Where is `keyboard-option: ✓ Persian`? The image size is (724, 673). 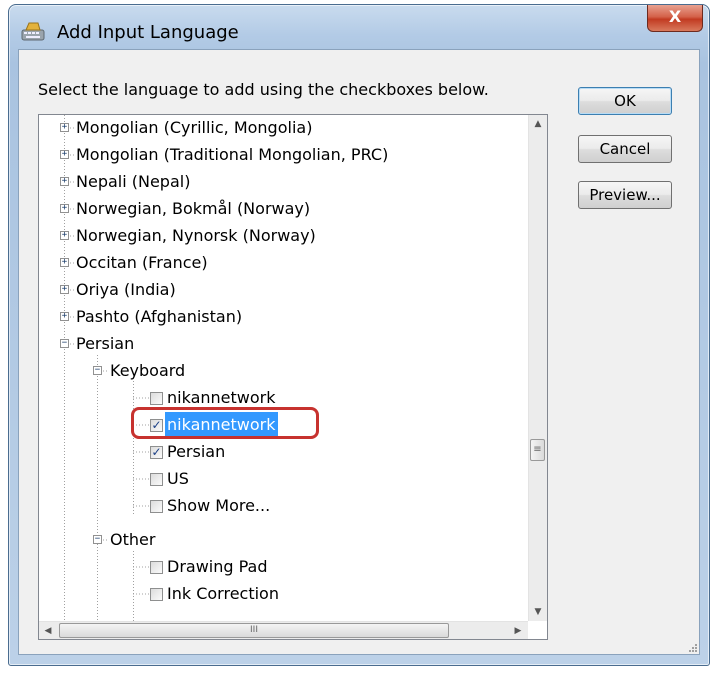
keyboard-option: ✓ Persian is located at coordinates (274, 452).